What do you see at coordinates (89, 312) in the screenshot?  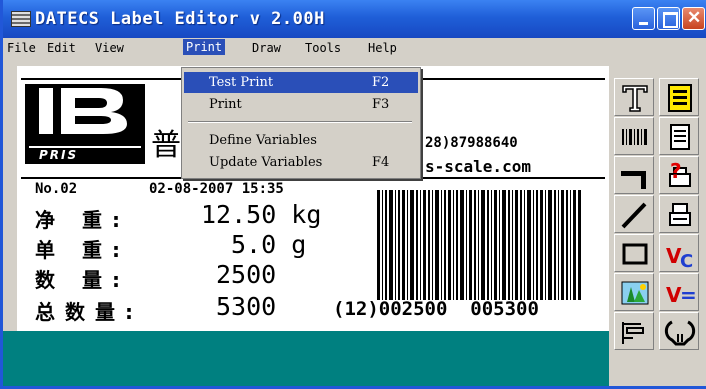 I see `total-quantity-label: 总数量:` at bounding box center [89, 312].